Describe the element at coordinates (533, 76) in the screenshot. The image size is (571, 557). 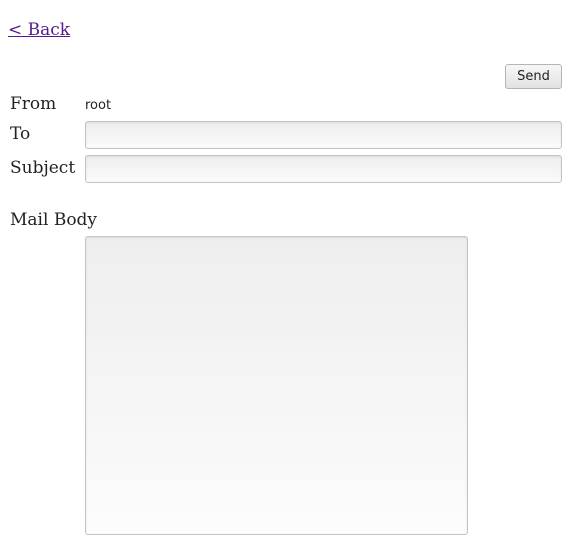
I see `send-button: Send` at that location.